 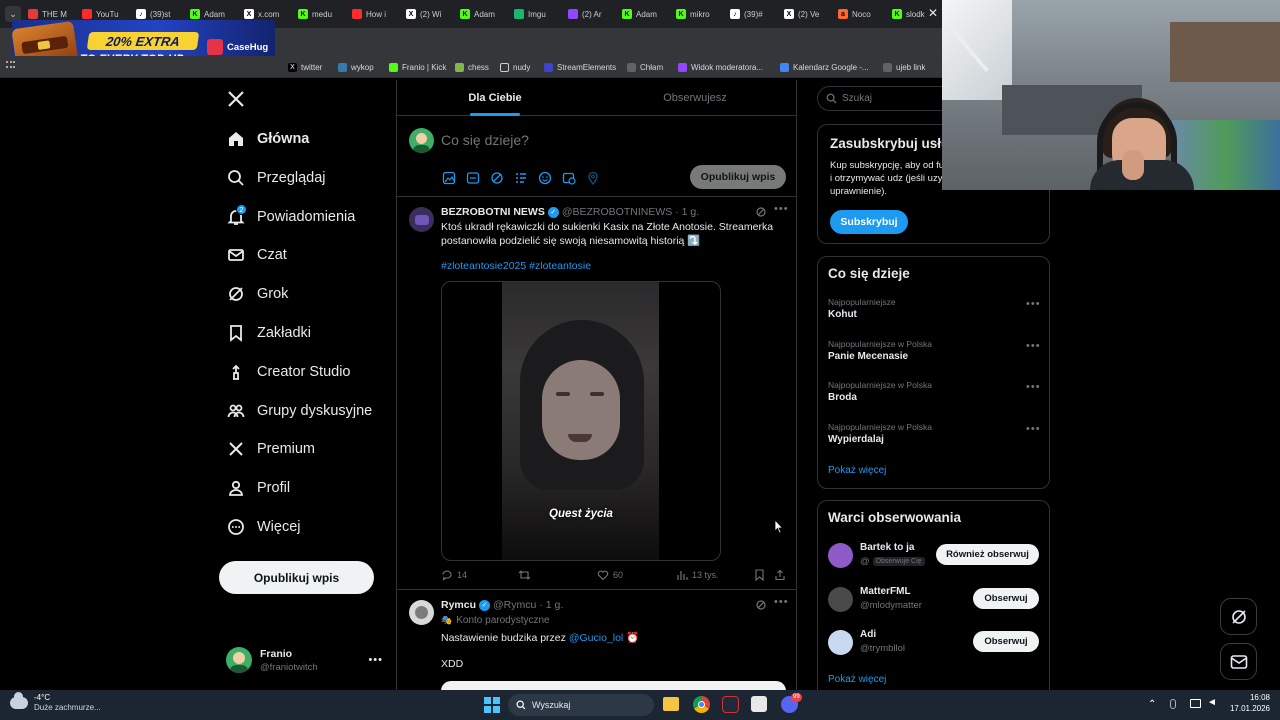 I want to click on nav-item-profile: Profil, so click(x=258, y=488).